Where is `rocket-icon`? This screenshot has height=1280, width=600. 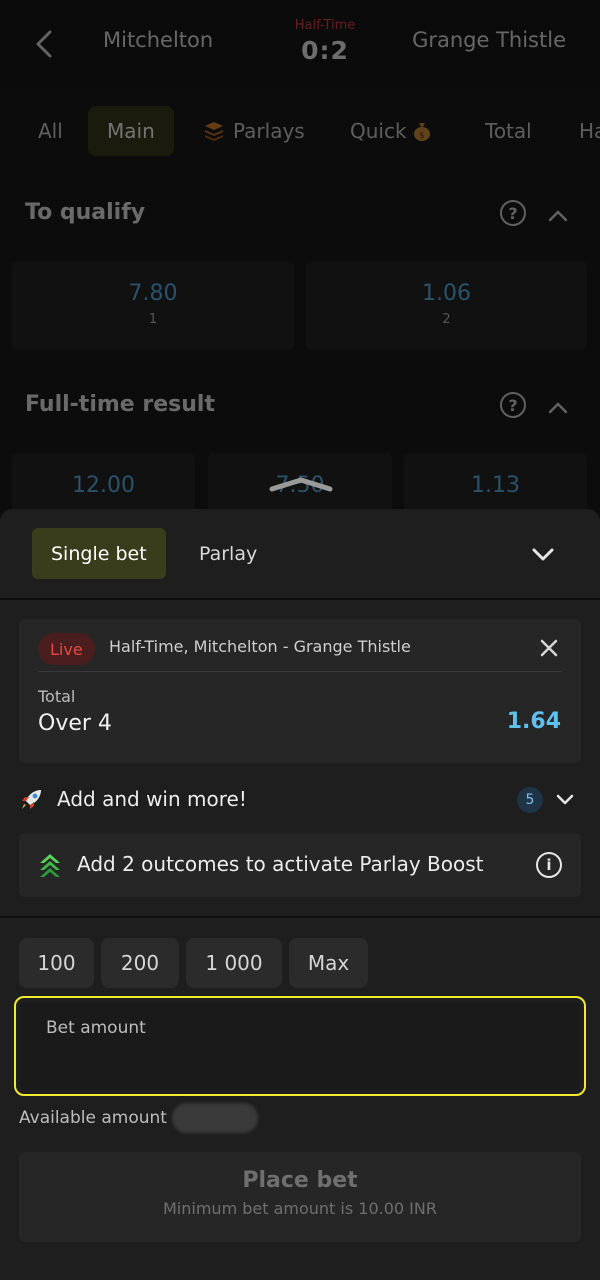 rocket-icon is located at coordinates (31, 799).